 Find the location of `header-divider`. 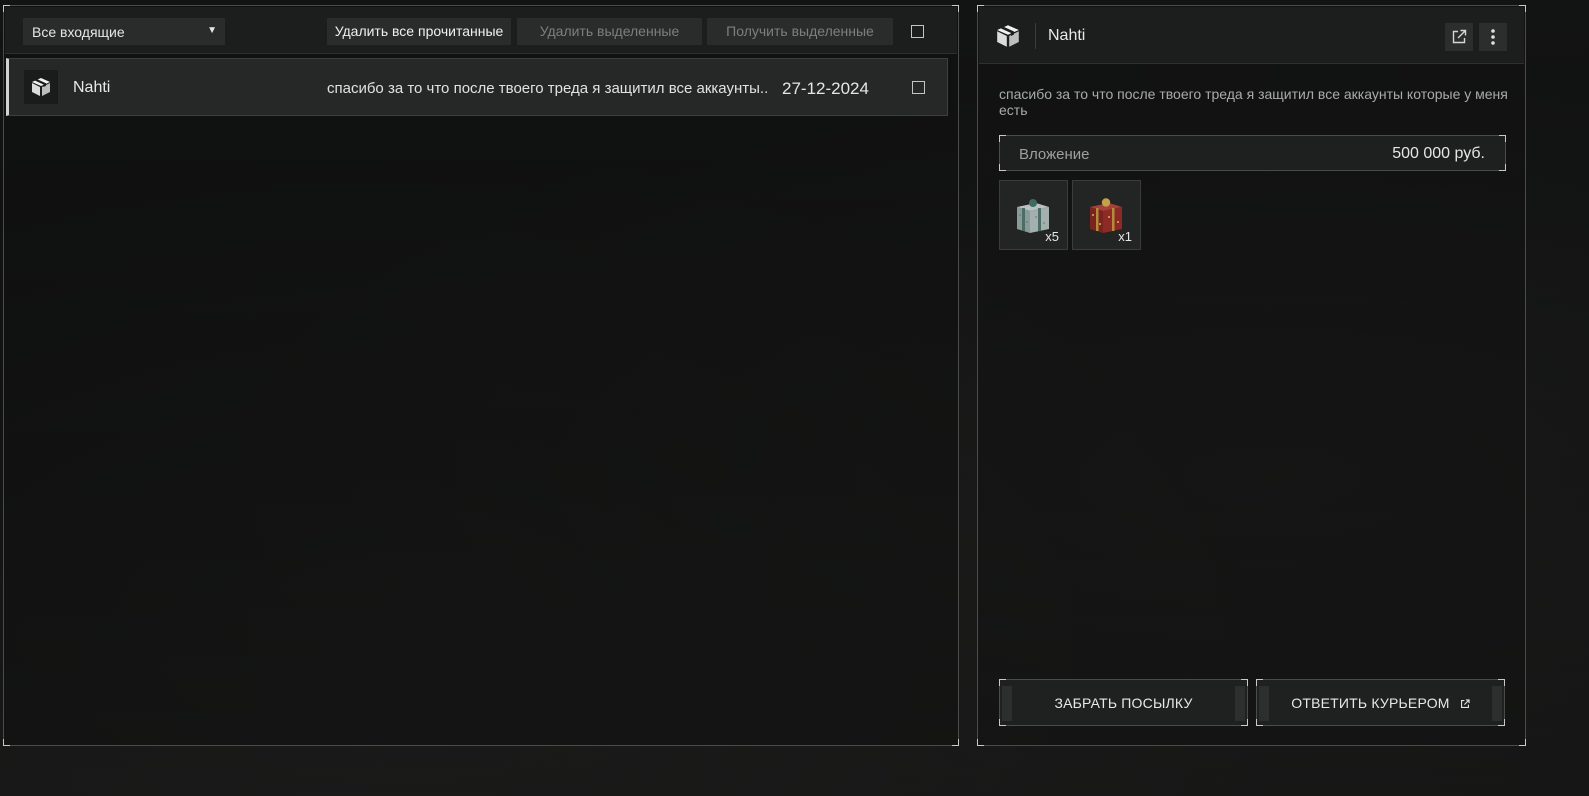

header-divider is located at coordinates (1035, 36).